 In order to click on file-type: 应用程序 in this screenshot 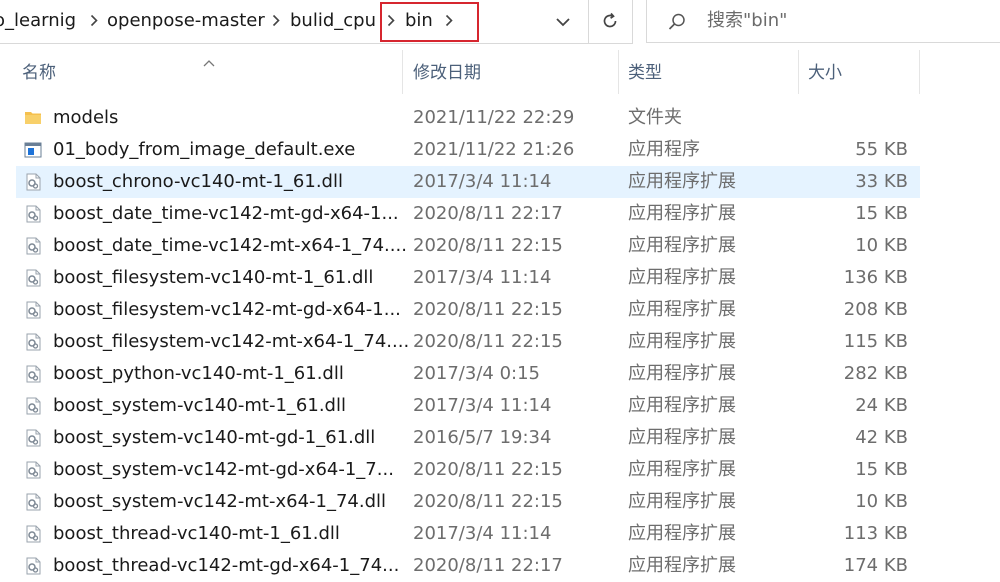, I will do `click(664, 149)`.